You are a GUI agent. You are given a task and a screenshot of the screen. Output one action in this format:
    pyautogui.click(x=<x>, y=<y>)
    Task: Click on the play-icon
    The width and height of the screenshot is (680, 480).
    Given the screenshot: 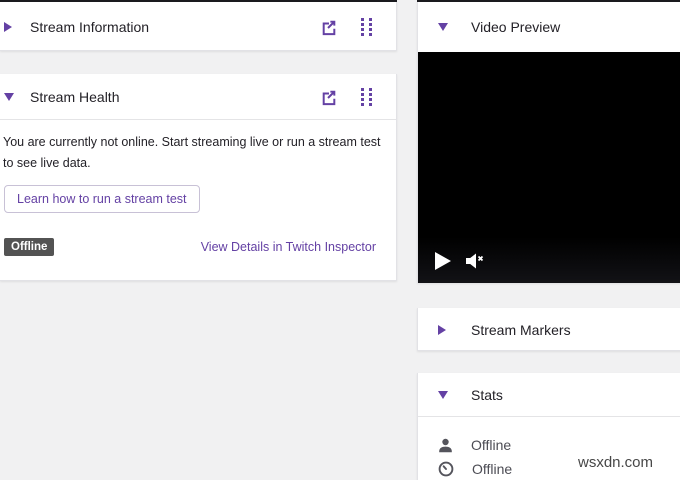 What is the action you would take?
    pyautogui.click(x=443, y=261)
    